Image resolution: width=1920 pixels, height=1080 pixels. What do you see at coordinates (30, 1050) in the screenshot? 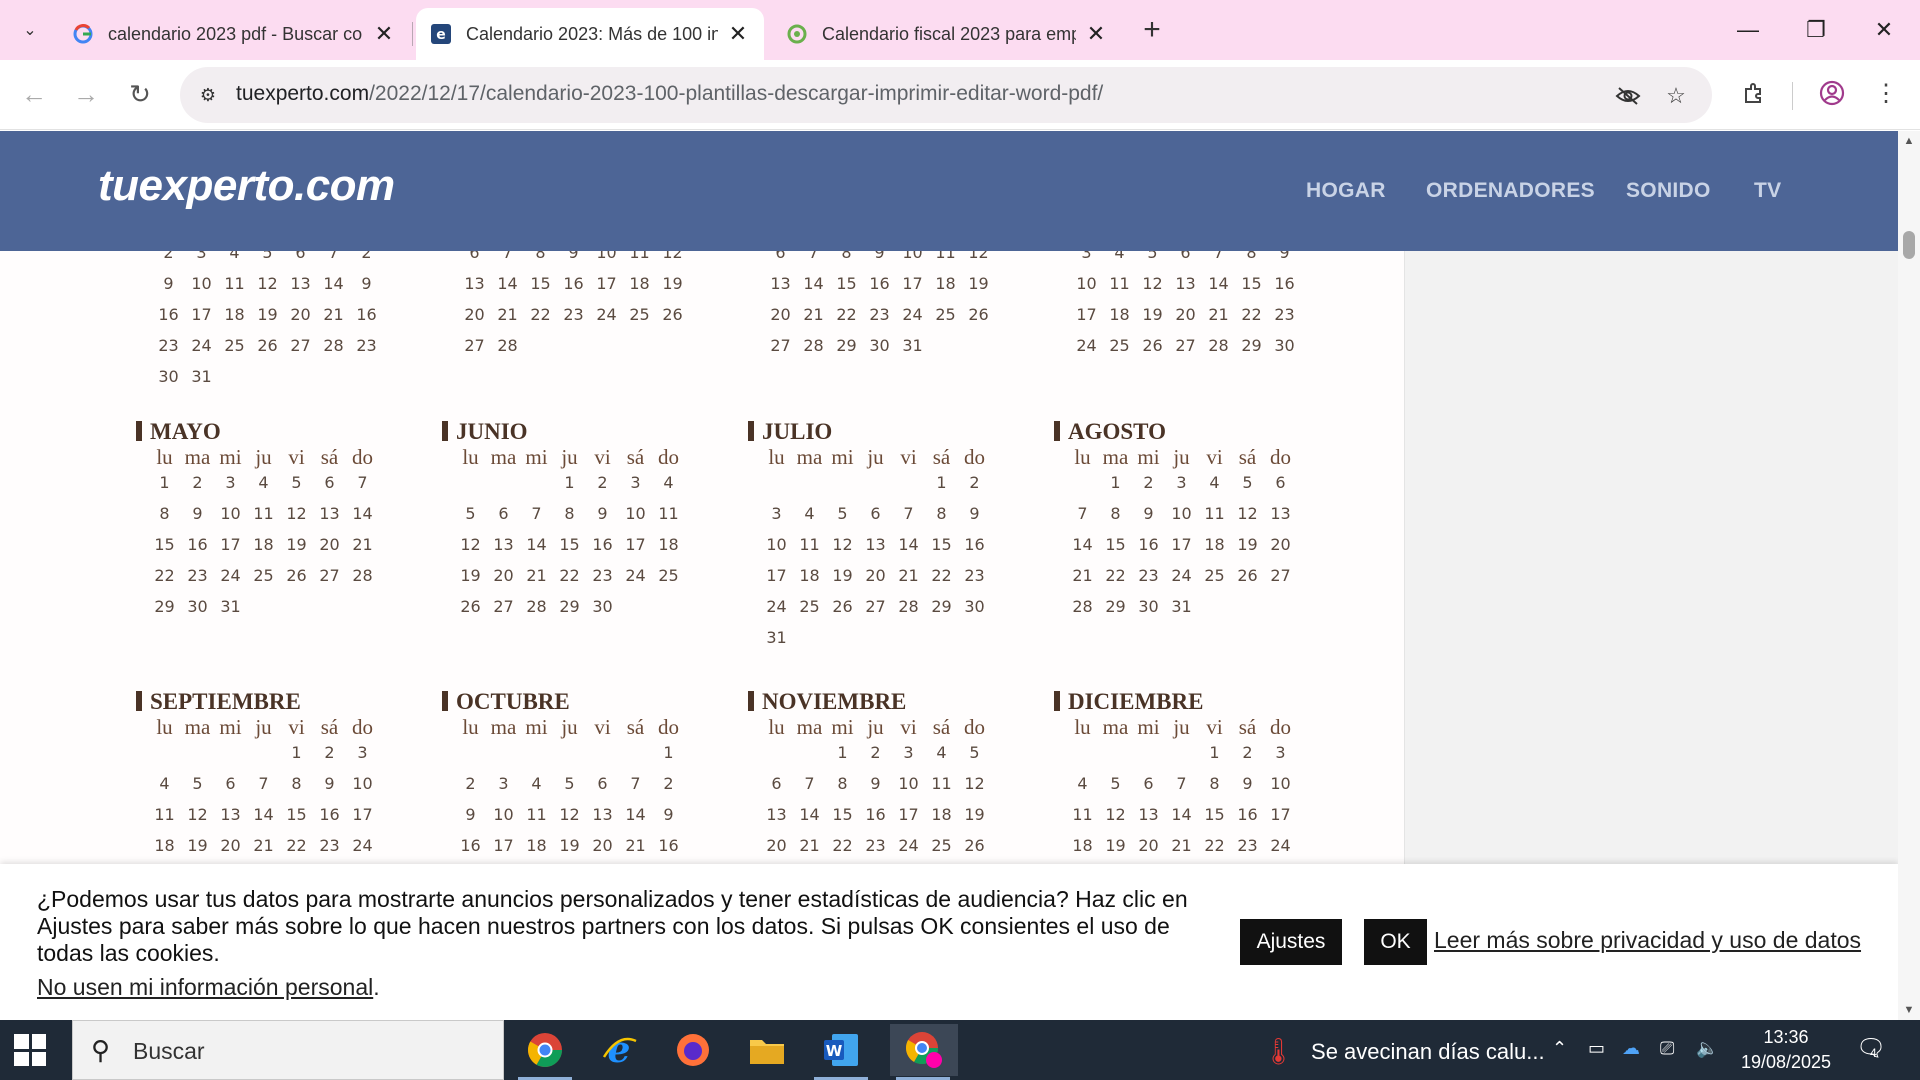
I see `windows-start-icon` at bounding box center [30, 1050].